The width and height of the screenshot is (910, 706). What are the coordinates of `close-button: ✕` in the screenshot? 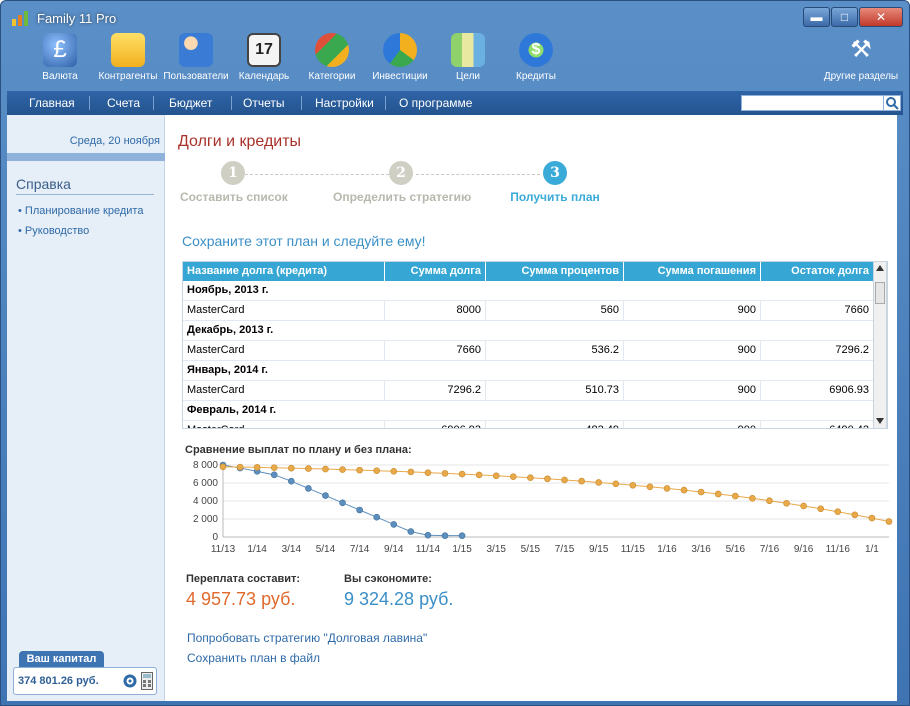 It's located at (881, 17).